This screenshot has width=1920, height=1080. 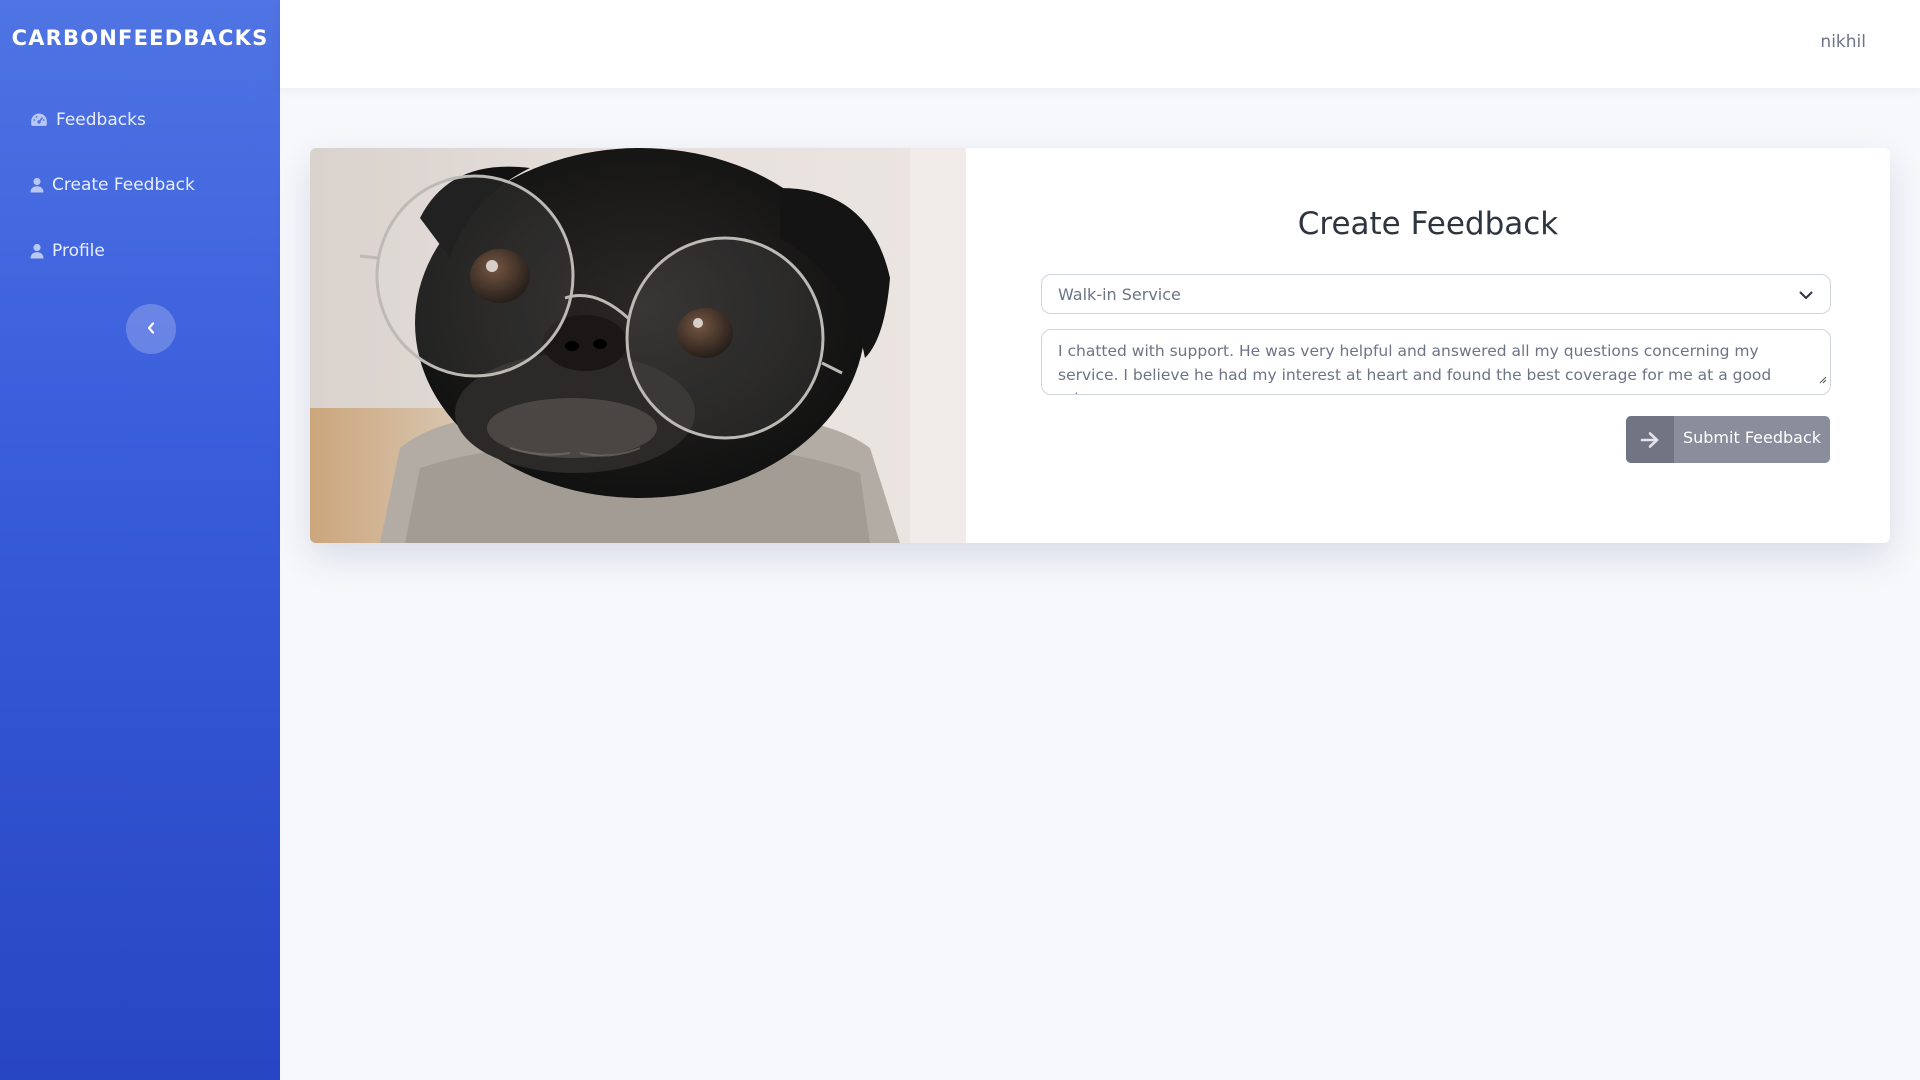 I want to click on sidebar-item-profile: Profile, so click(x=67, y=251).